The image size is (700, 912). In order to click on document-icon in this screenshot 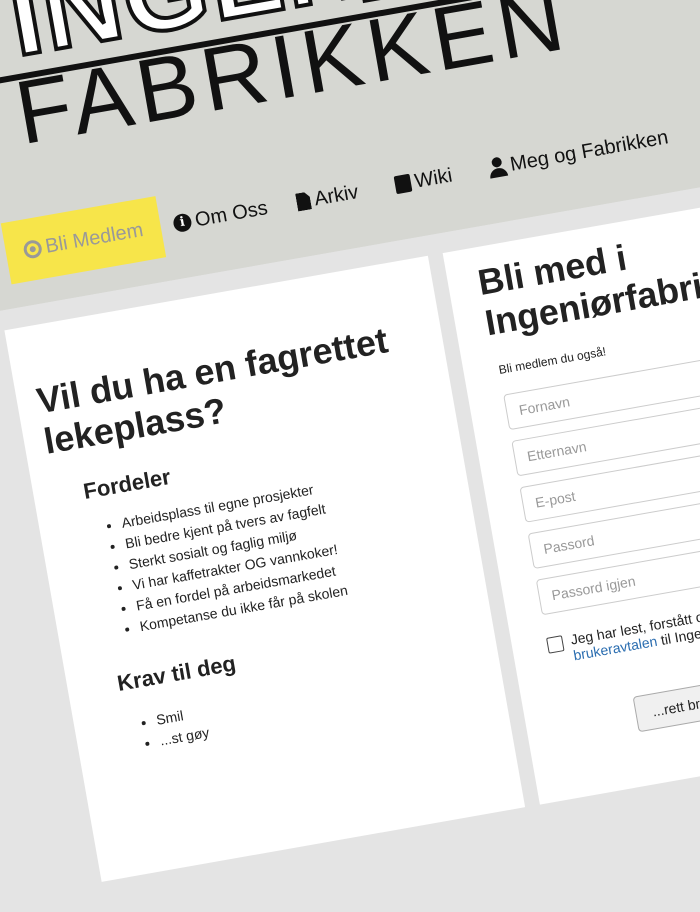, I will do `click(303, 201)`.